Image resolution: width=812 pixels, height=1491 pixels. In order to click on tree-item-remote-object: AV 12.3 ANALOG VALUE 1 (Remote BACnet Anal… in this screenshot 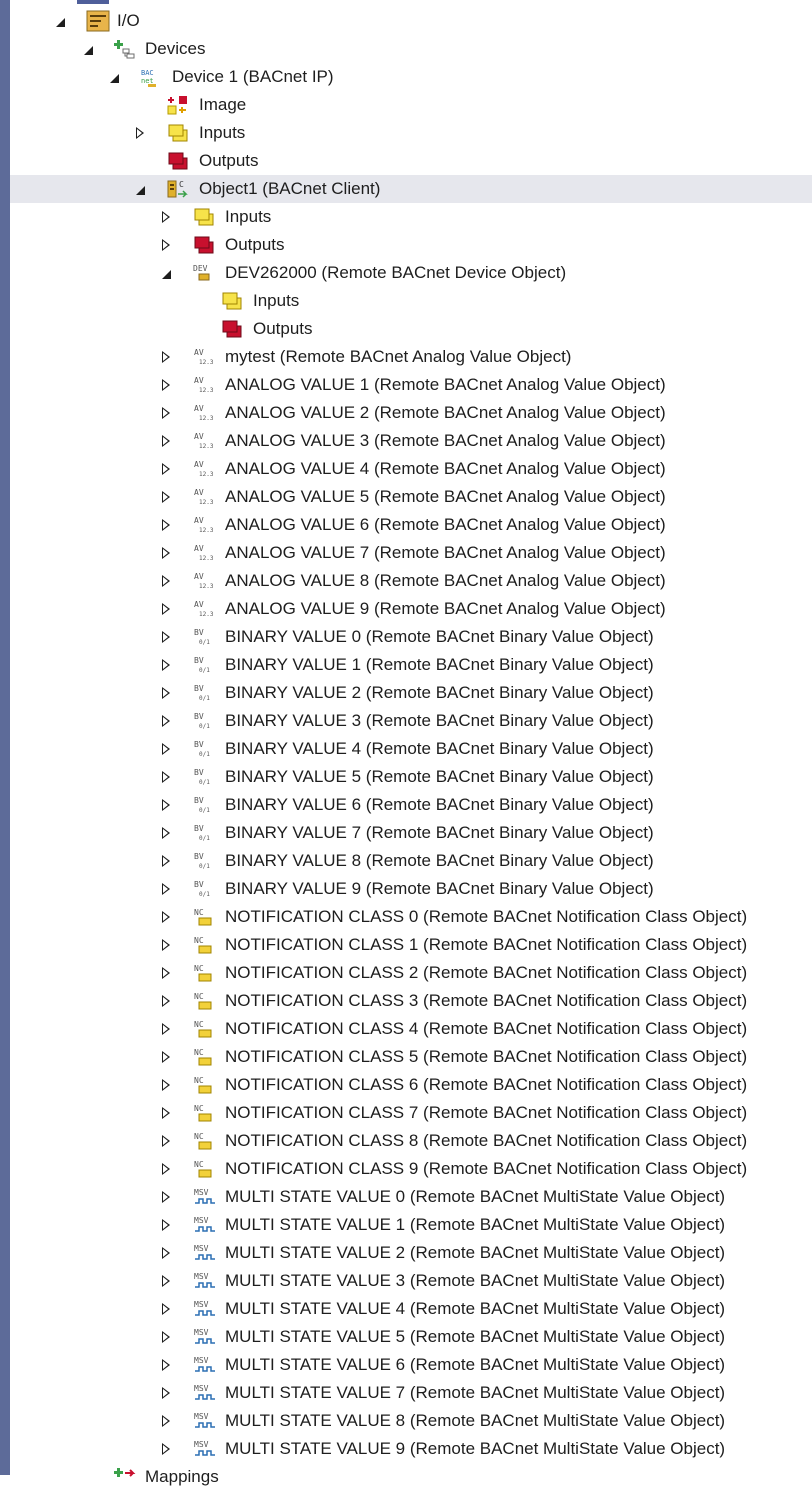, I will do `click(411, 385)`.